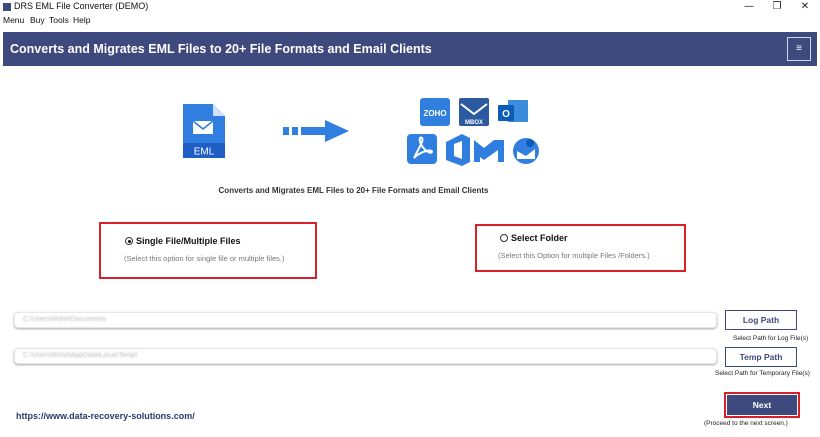 The width and height of the screenshot is (820, 437). Describe the element at coordinates (761, 320) in the screenshot. I see `log-path-button: Log Path` at that location.